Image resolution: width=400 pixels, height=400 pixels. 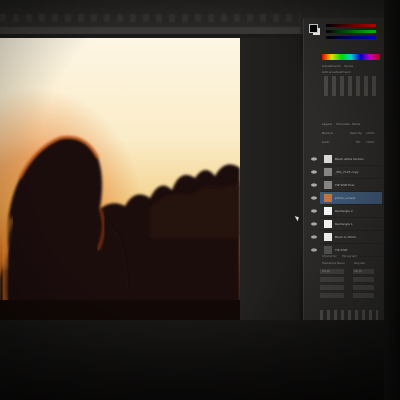 What do you see at coordinates (331, 66) in the screenshot?
I see `tab-adjustments: Adjustments` at bounding box center [331, 66].